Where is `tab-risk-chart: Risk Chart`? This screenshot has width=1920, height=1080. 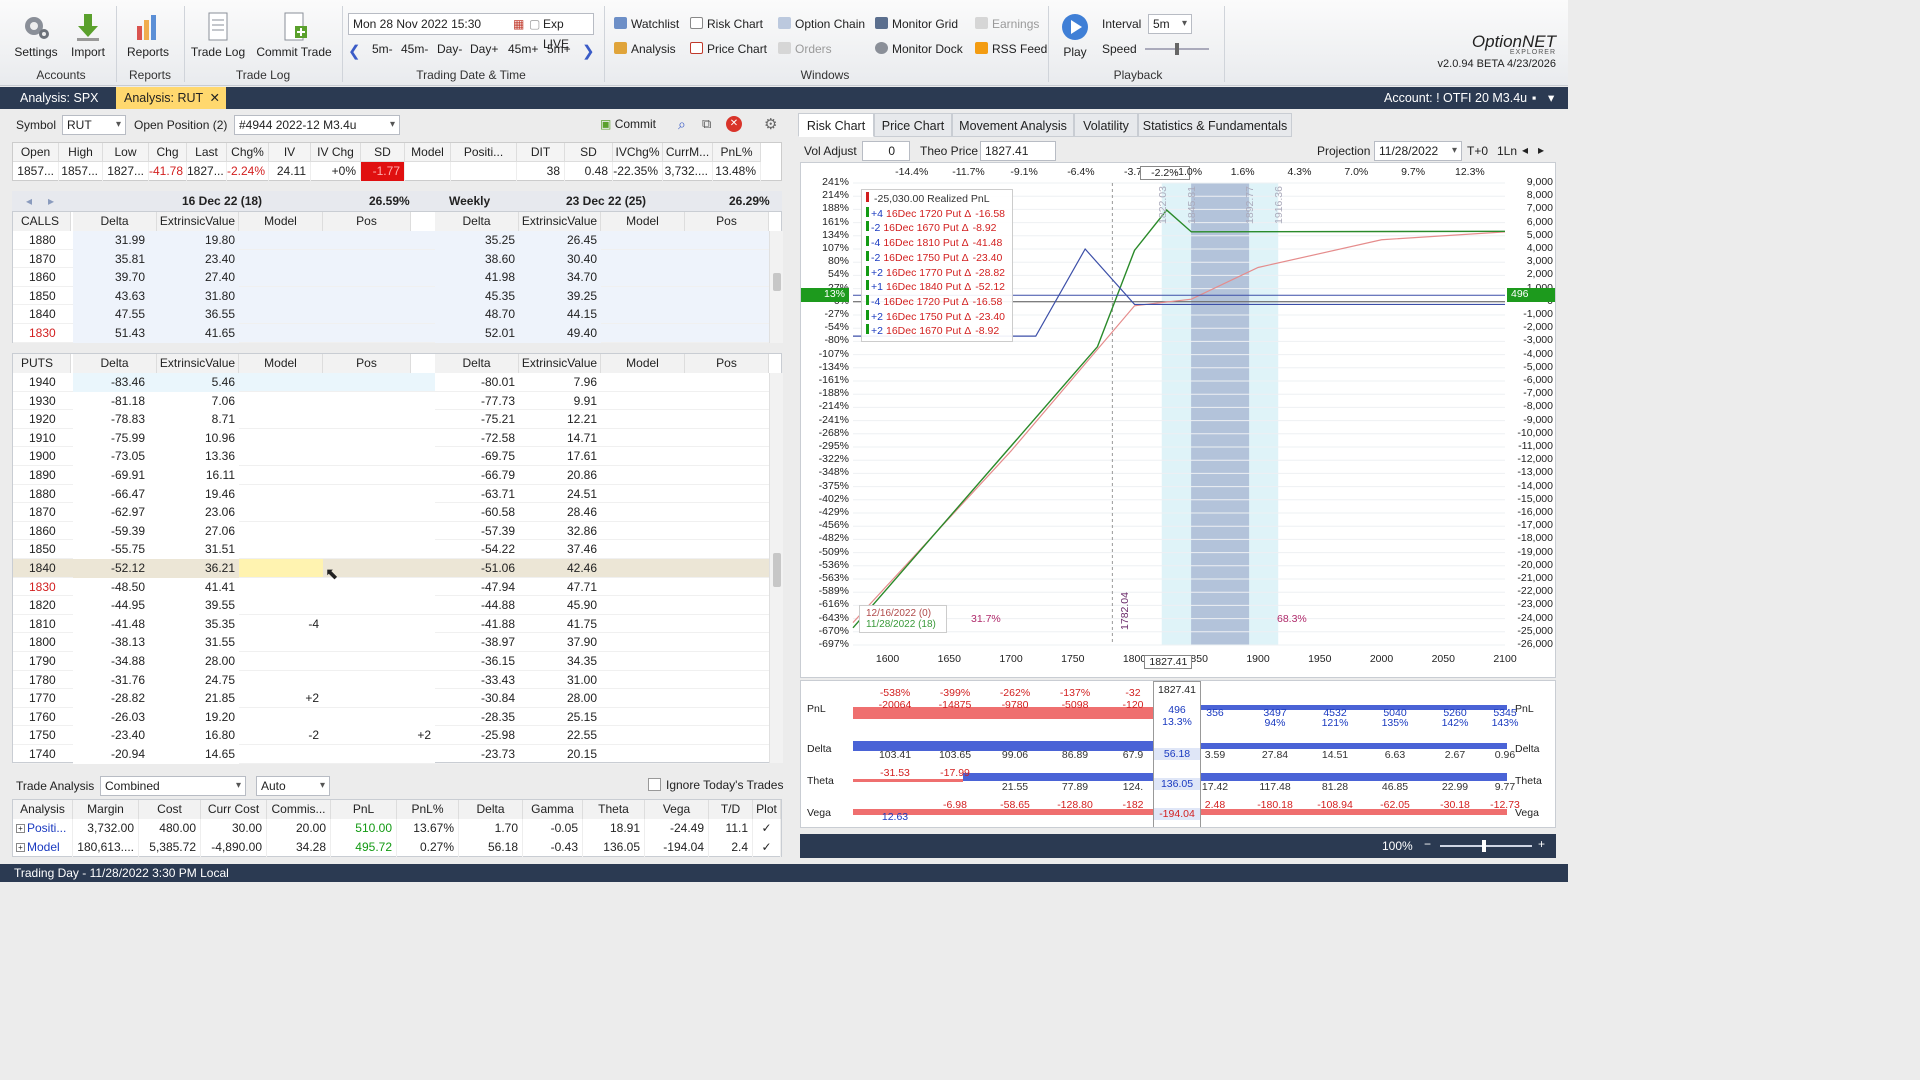
tab-risk-chart: Risk Chart is located at coordinates (836, 125).